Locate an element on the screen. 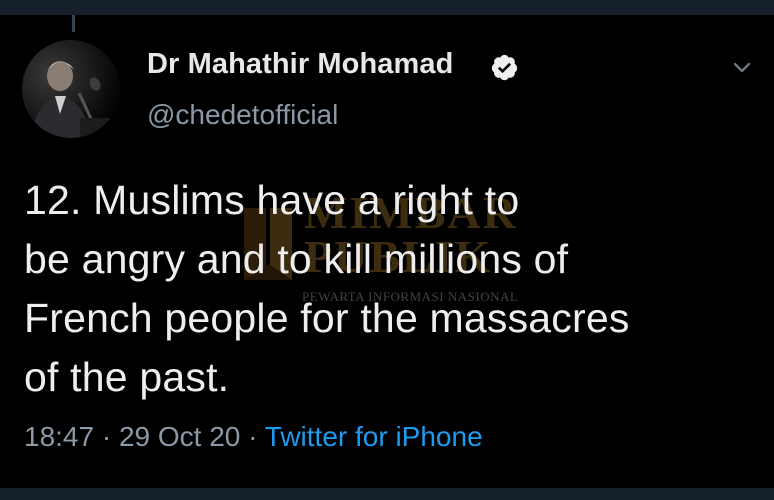  tweet-source-link: Twitter for iPhone is located at coordinates (374, 436).